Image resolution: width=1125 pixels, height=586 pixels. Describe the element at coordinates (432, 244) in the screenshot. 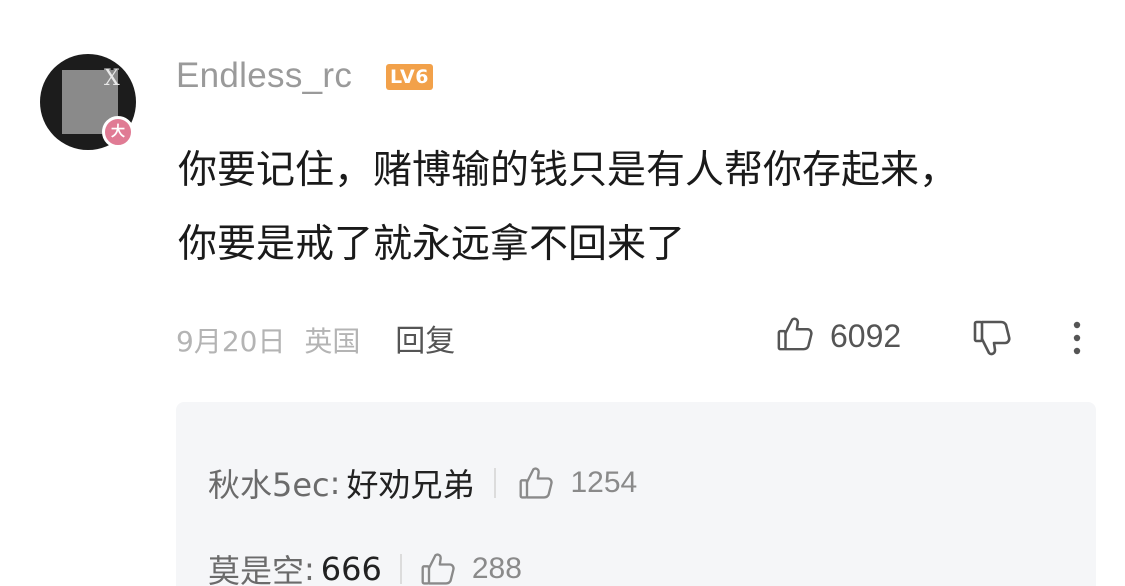

I see `comment-line: 你要是戒了就永远拿不回来了` at that location.